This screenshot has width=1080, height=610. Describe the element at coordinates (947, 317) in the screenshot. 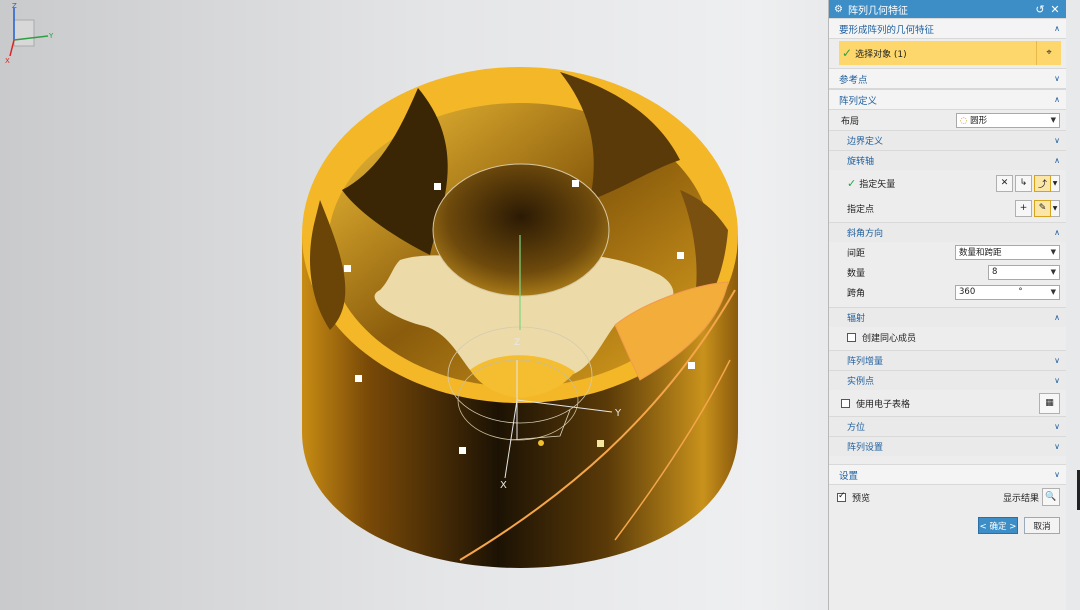

I see `subsection-radiate: 辐射 ∧` at that location.